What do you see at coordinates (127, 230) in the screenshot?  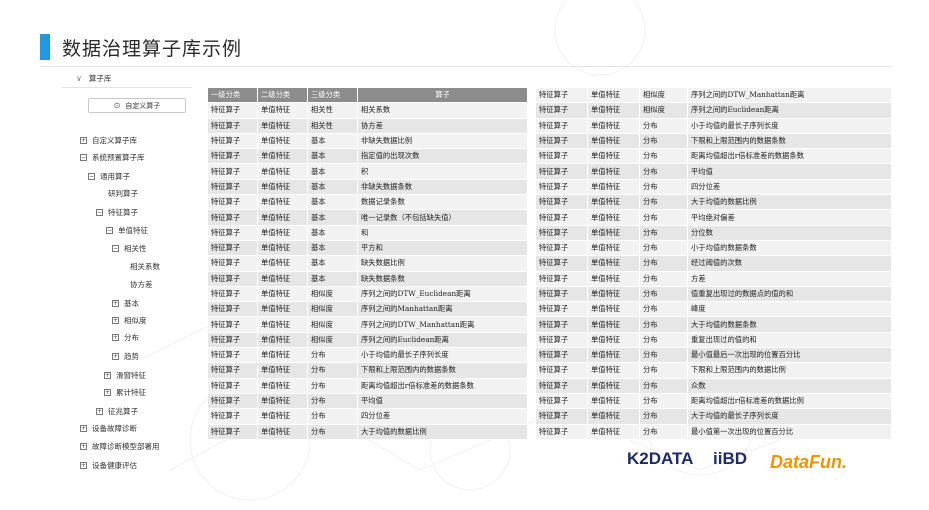 I see `tree-item: − 单值特征` at bounding box center [127, 230].